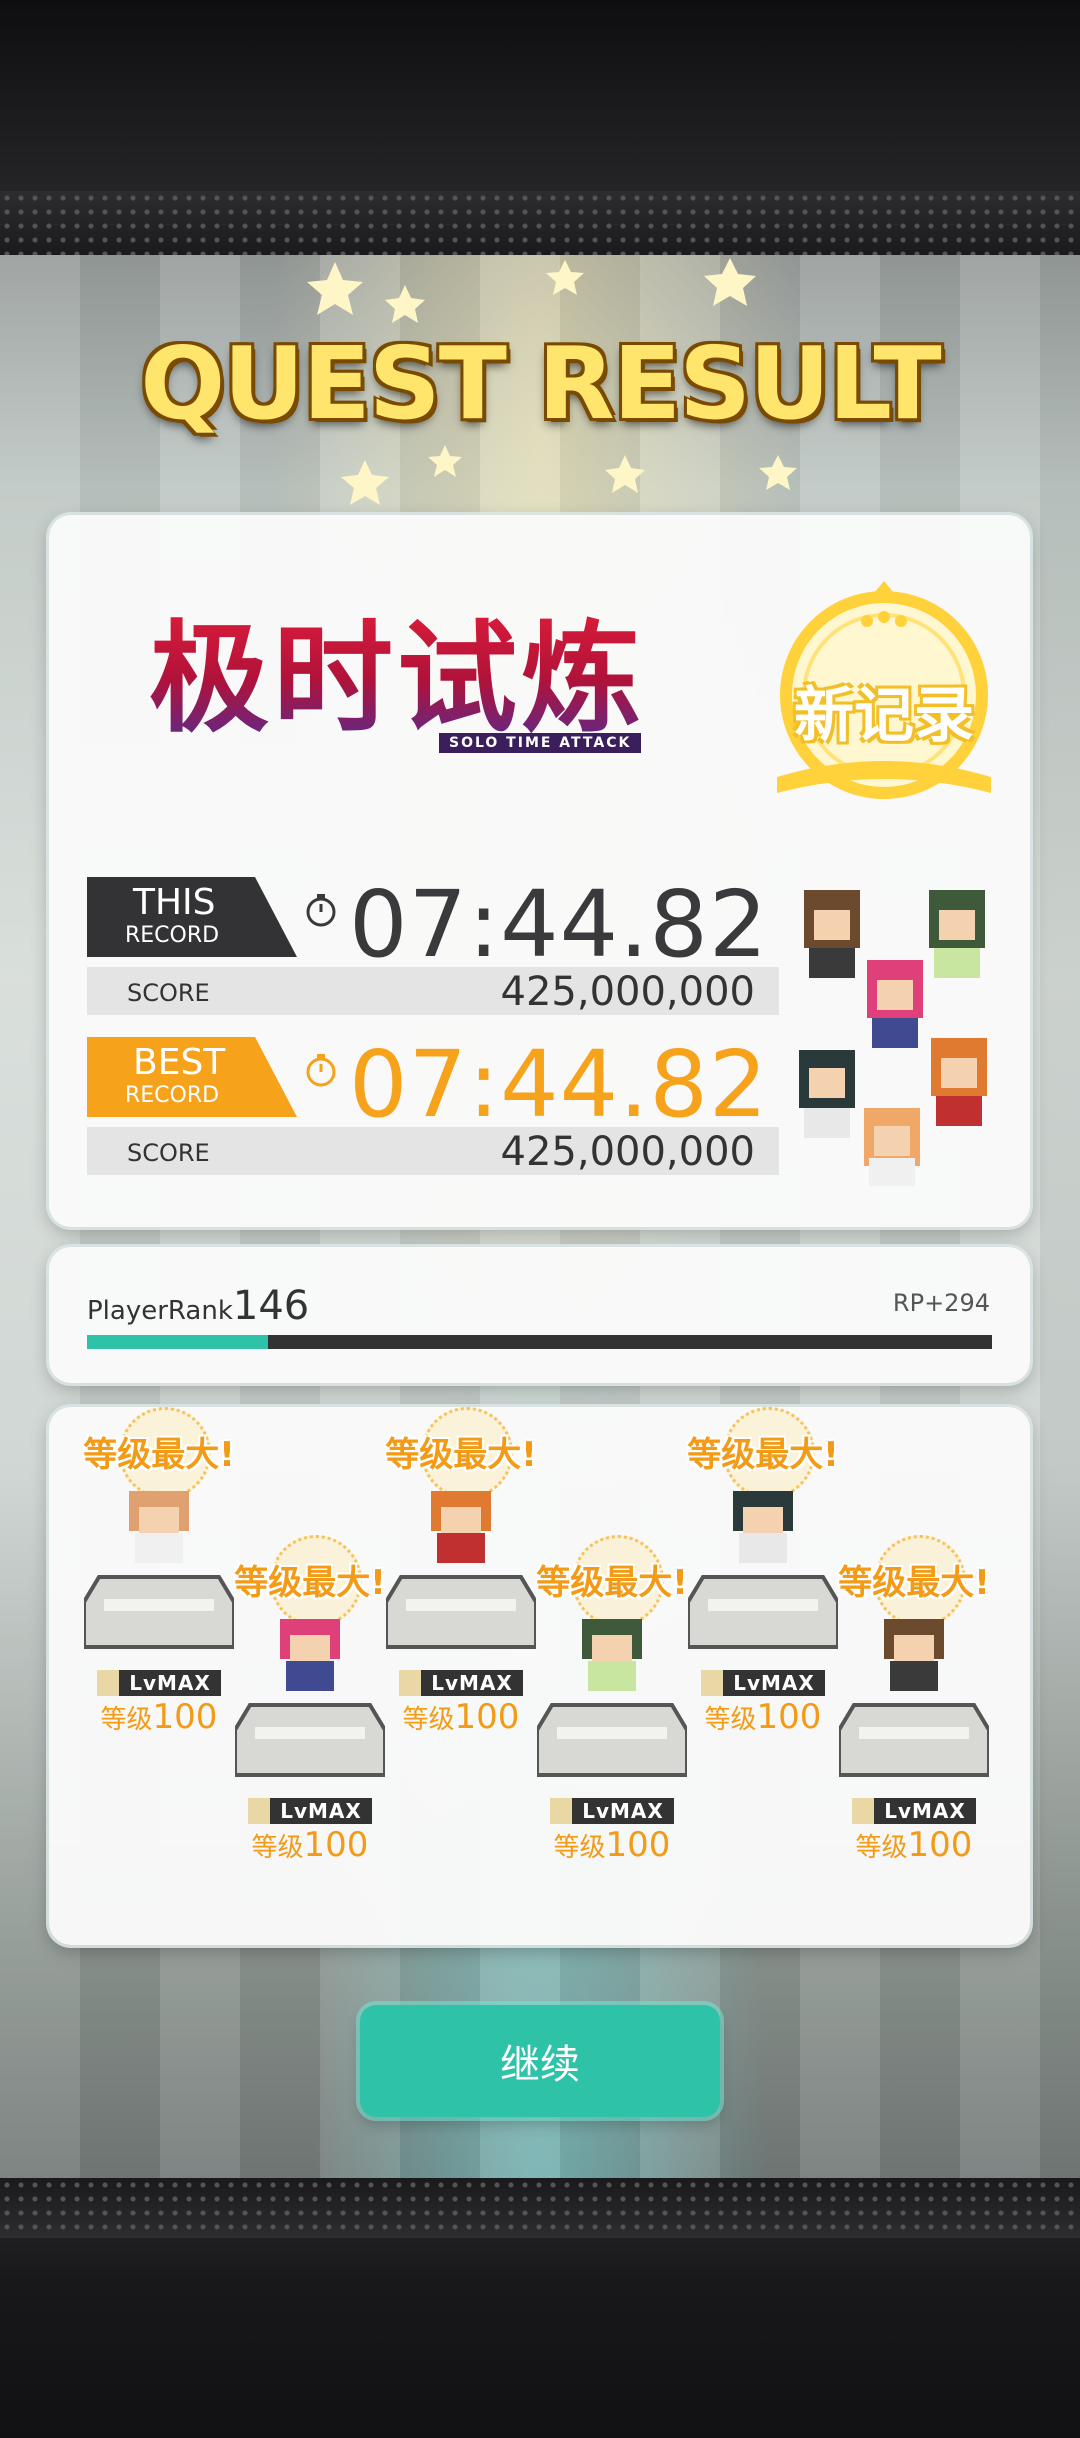  What do you see at coordinates (884, 716) in the screenshot?
I see `new-record-label: 新记录` at bounding box center [884, 716].